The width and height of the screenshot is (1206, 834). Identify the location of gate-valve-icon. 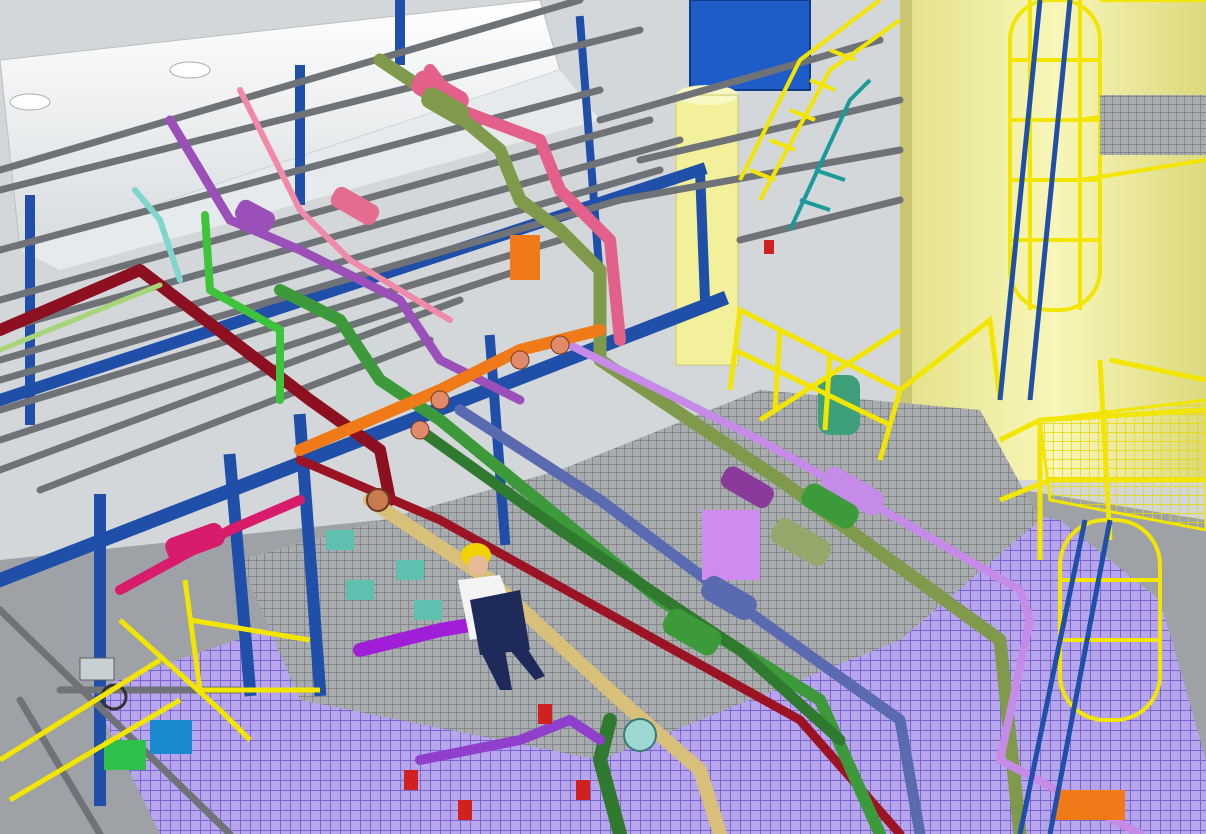
(97, 669).